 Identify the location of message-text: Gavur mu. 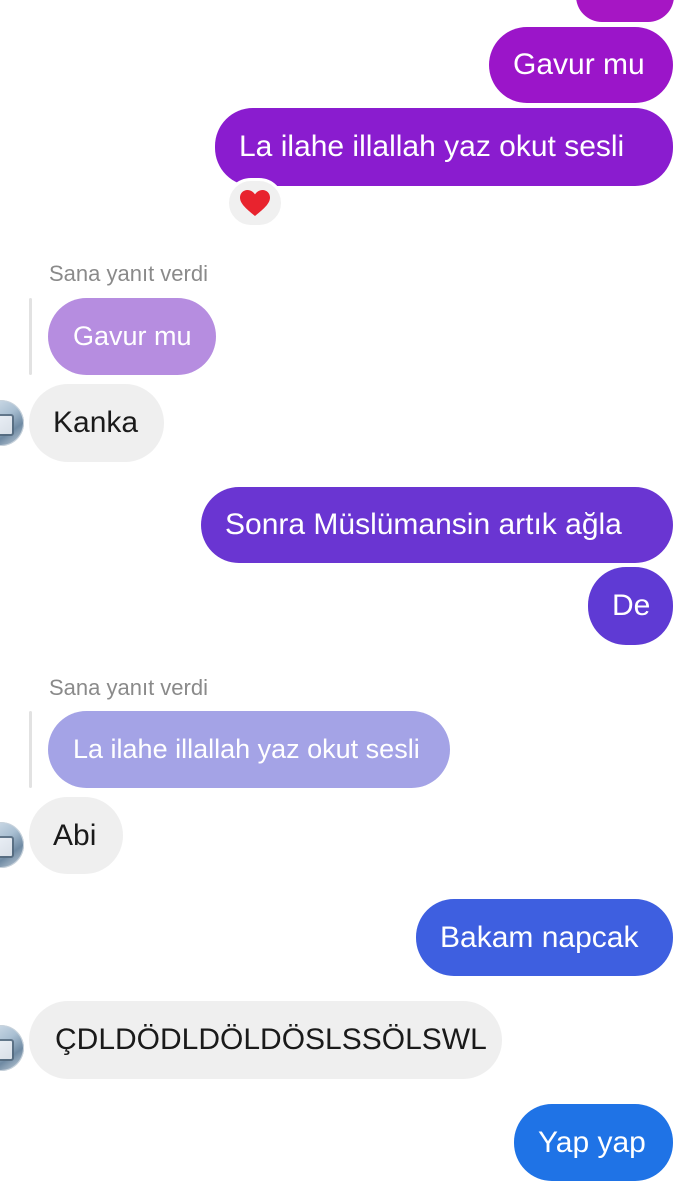
(579, 64).